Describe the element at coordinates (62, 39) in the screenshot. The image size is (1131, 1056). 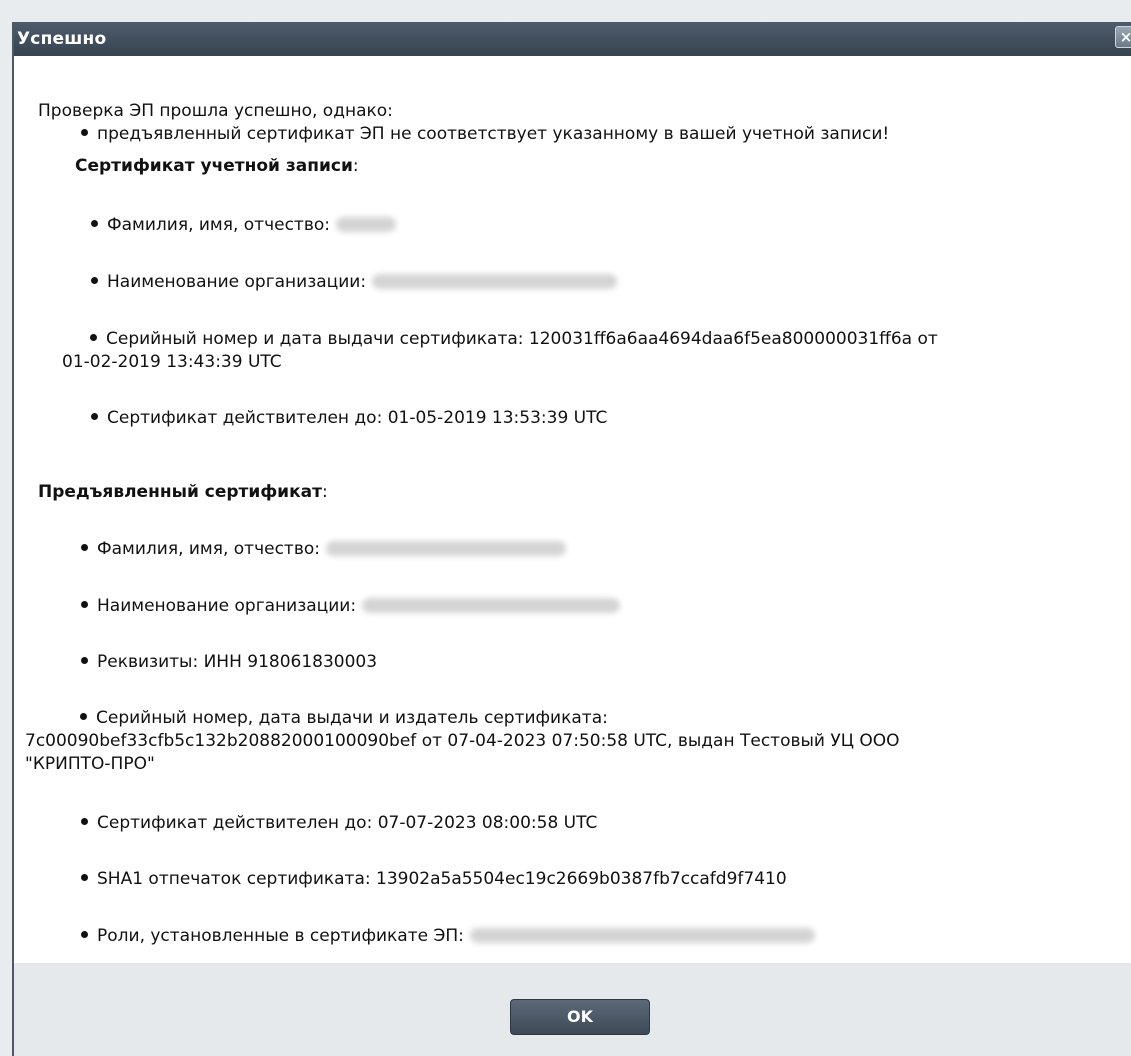
I see `dialog-title: Успешно` at that location.